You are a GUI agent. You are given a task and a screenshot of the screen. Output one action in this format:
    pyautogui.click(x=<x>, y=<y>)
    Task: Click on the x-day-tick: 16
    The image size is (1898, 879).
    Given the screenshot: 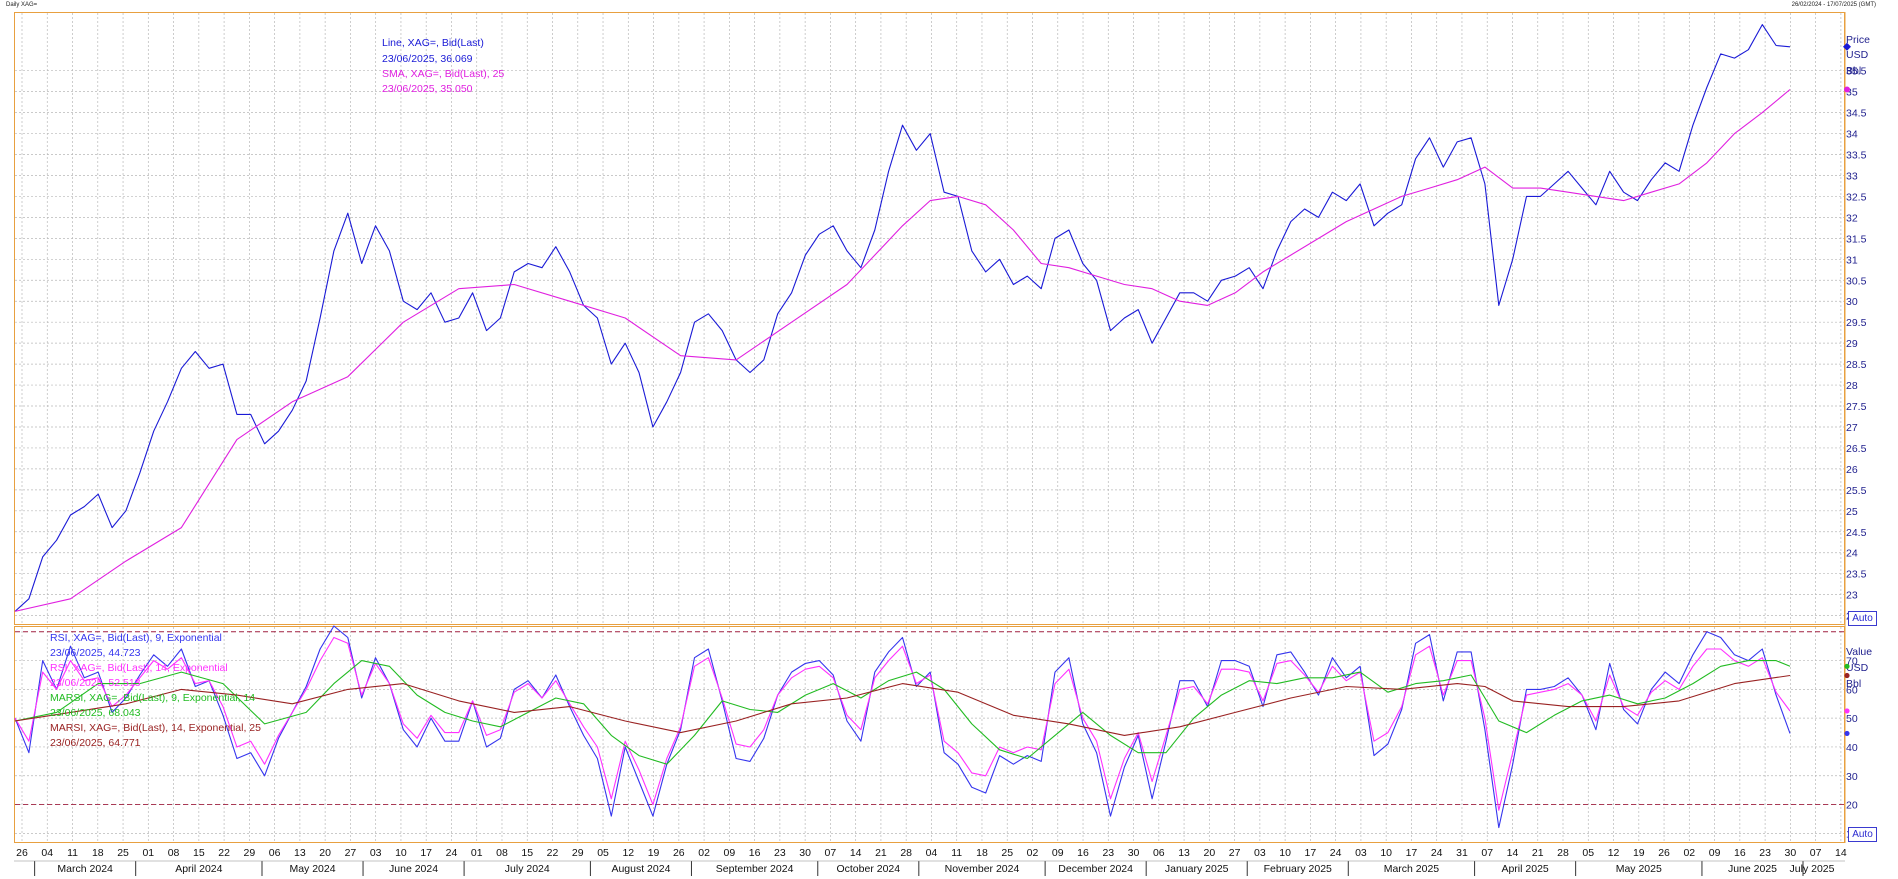 What is the action you would take?
    pyautogui.click(x=755, y=853)
    